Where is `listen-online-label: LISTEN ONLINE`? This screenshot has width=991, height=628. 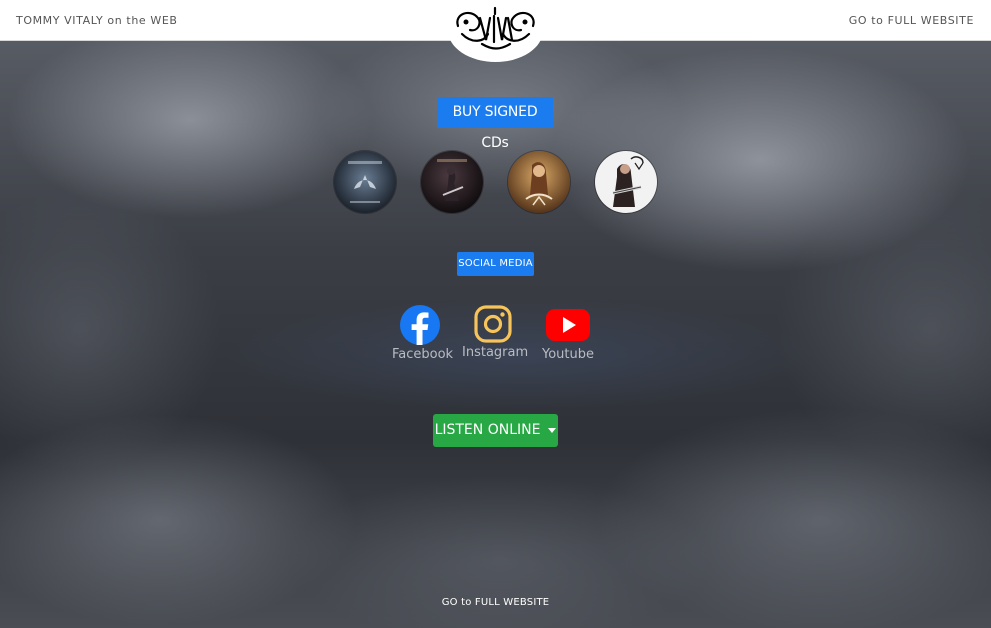 listen-online-label: LISTEN ONLINE is located at coordinates (487, 430).